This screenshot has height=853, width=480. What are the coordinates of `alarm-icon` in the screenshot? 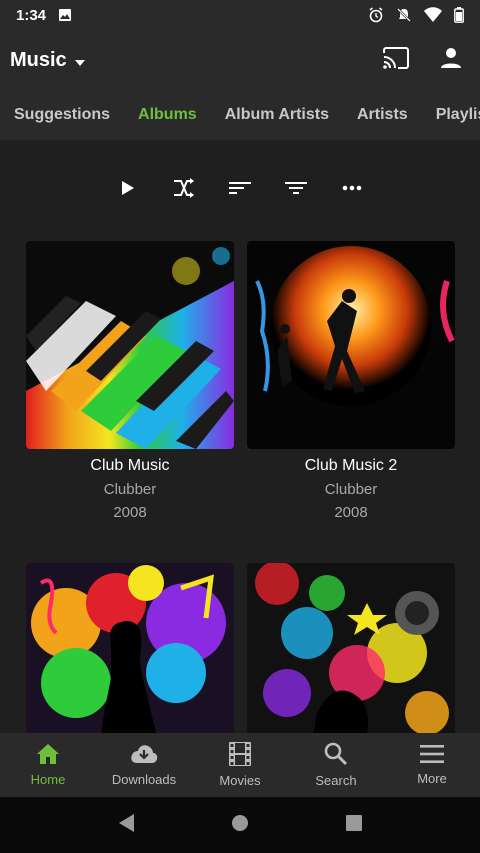 It's located at (376, 15).